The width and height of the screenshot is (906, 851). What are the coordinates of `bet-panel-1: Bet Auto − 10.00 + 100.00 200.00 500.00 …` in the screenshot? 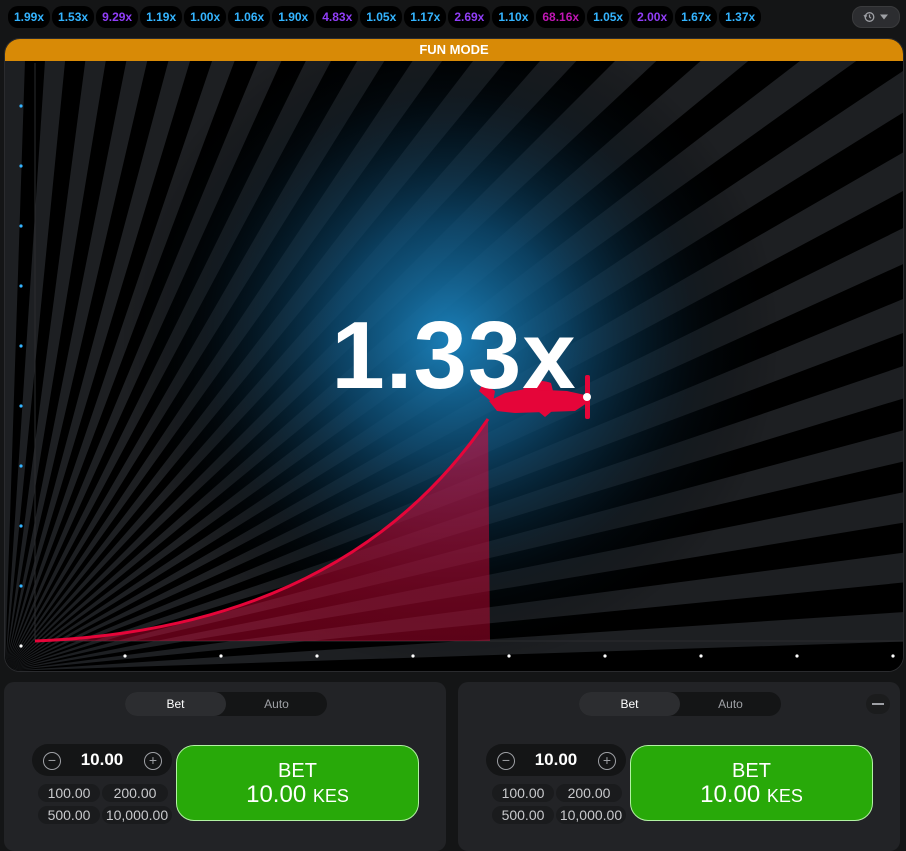 It's located at (225, 766).